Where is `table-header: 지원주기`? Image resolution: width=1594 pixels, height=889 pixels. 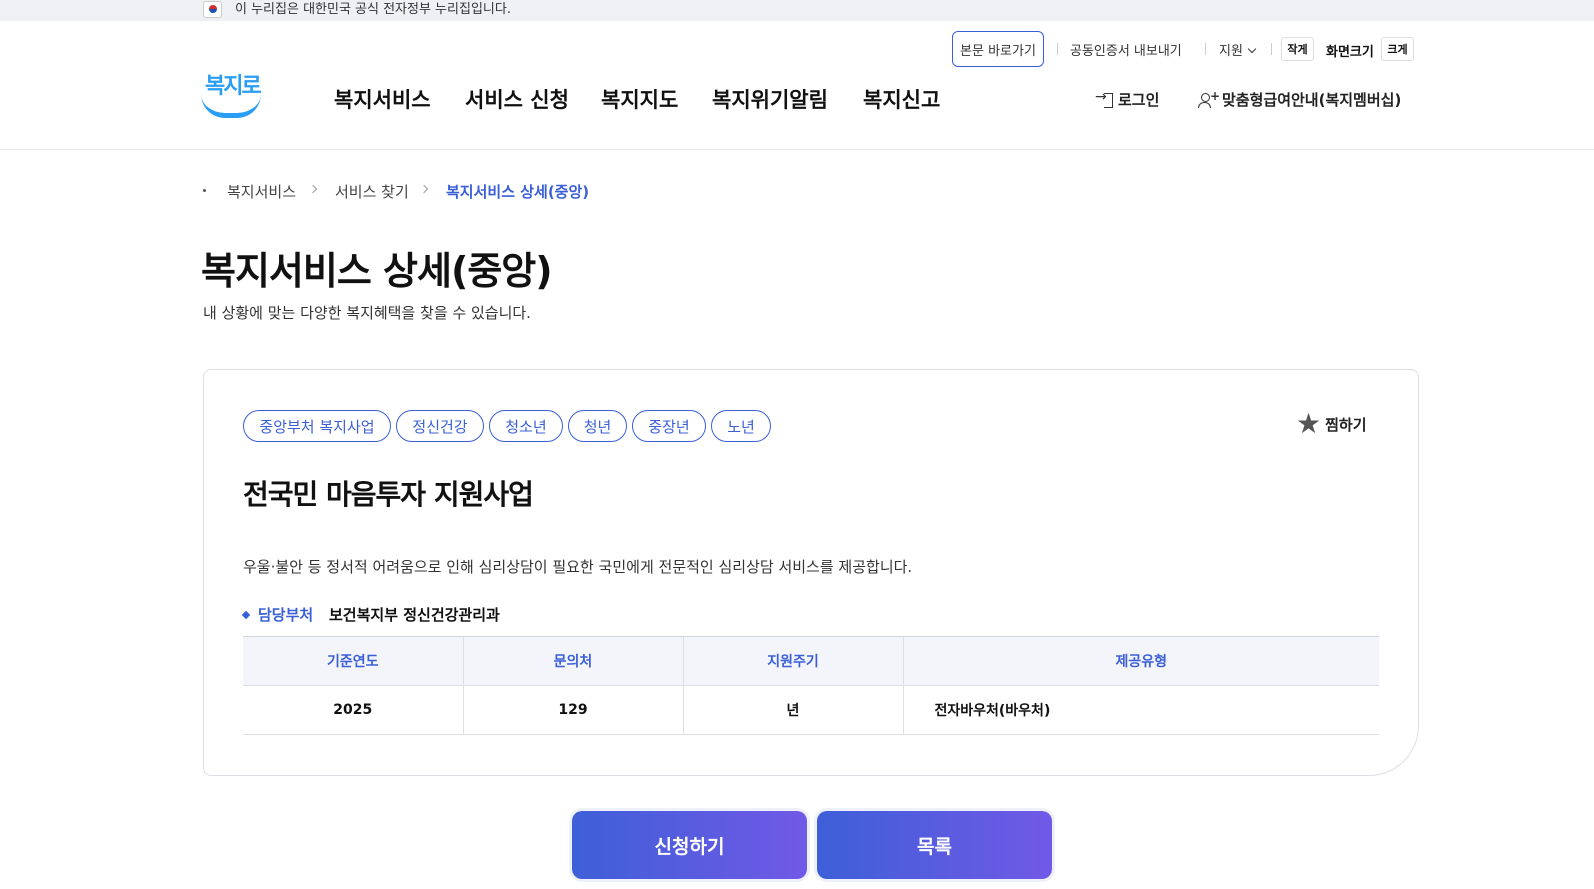 table-header: 지원주기 is located at coordinates (792, 661).